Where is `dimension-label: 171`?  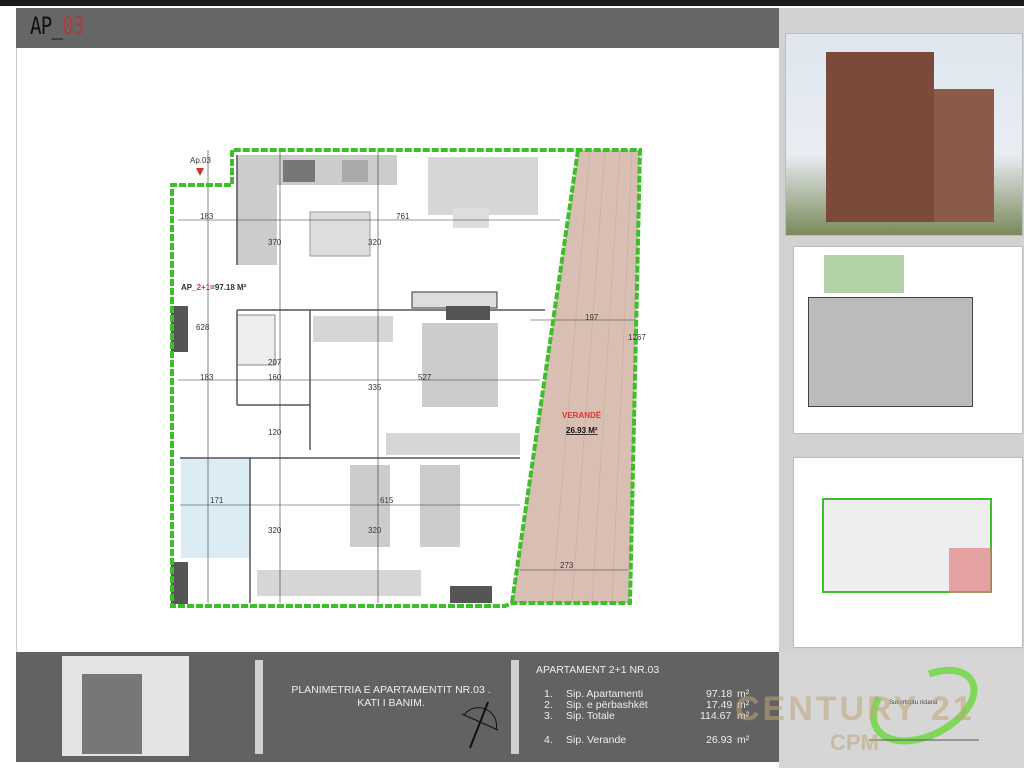 dimension-label: 171 is located at coordinates (217, 500).